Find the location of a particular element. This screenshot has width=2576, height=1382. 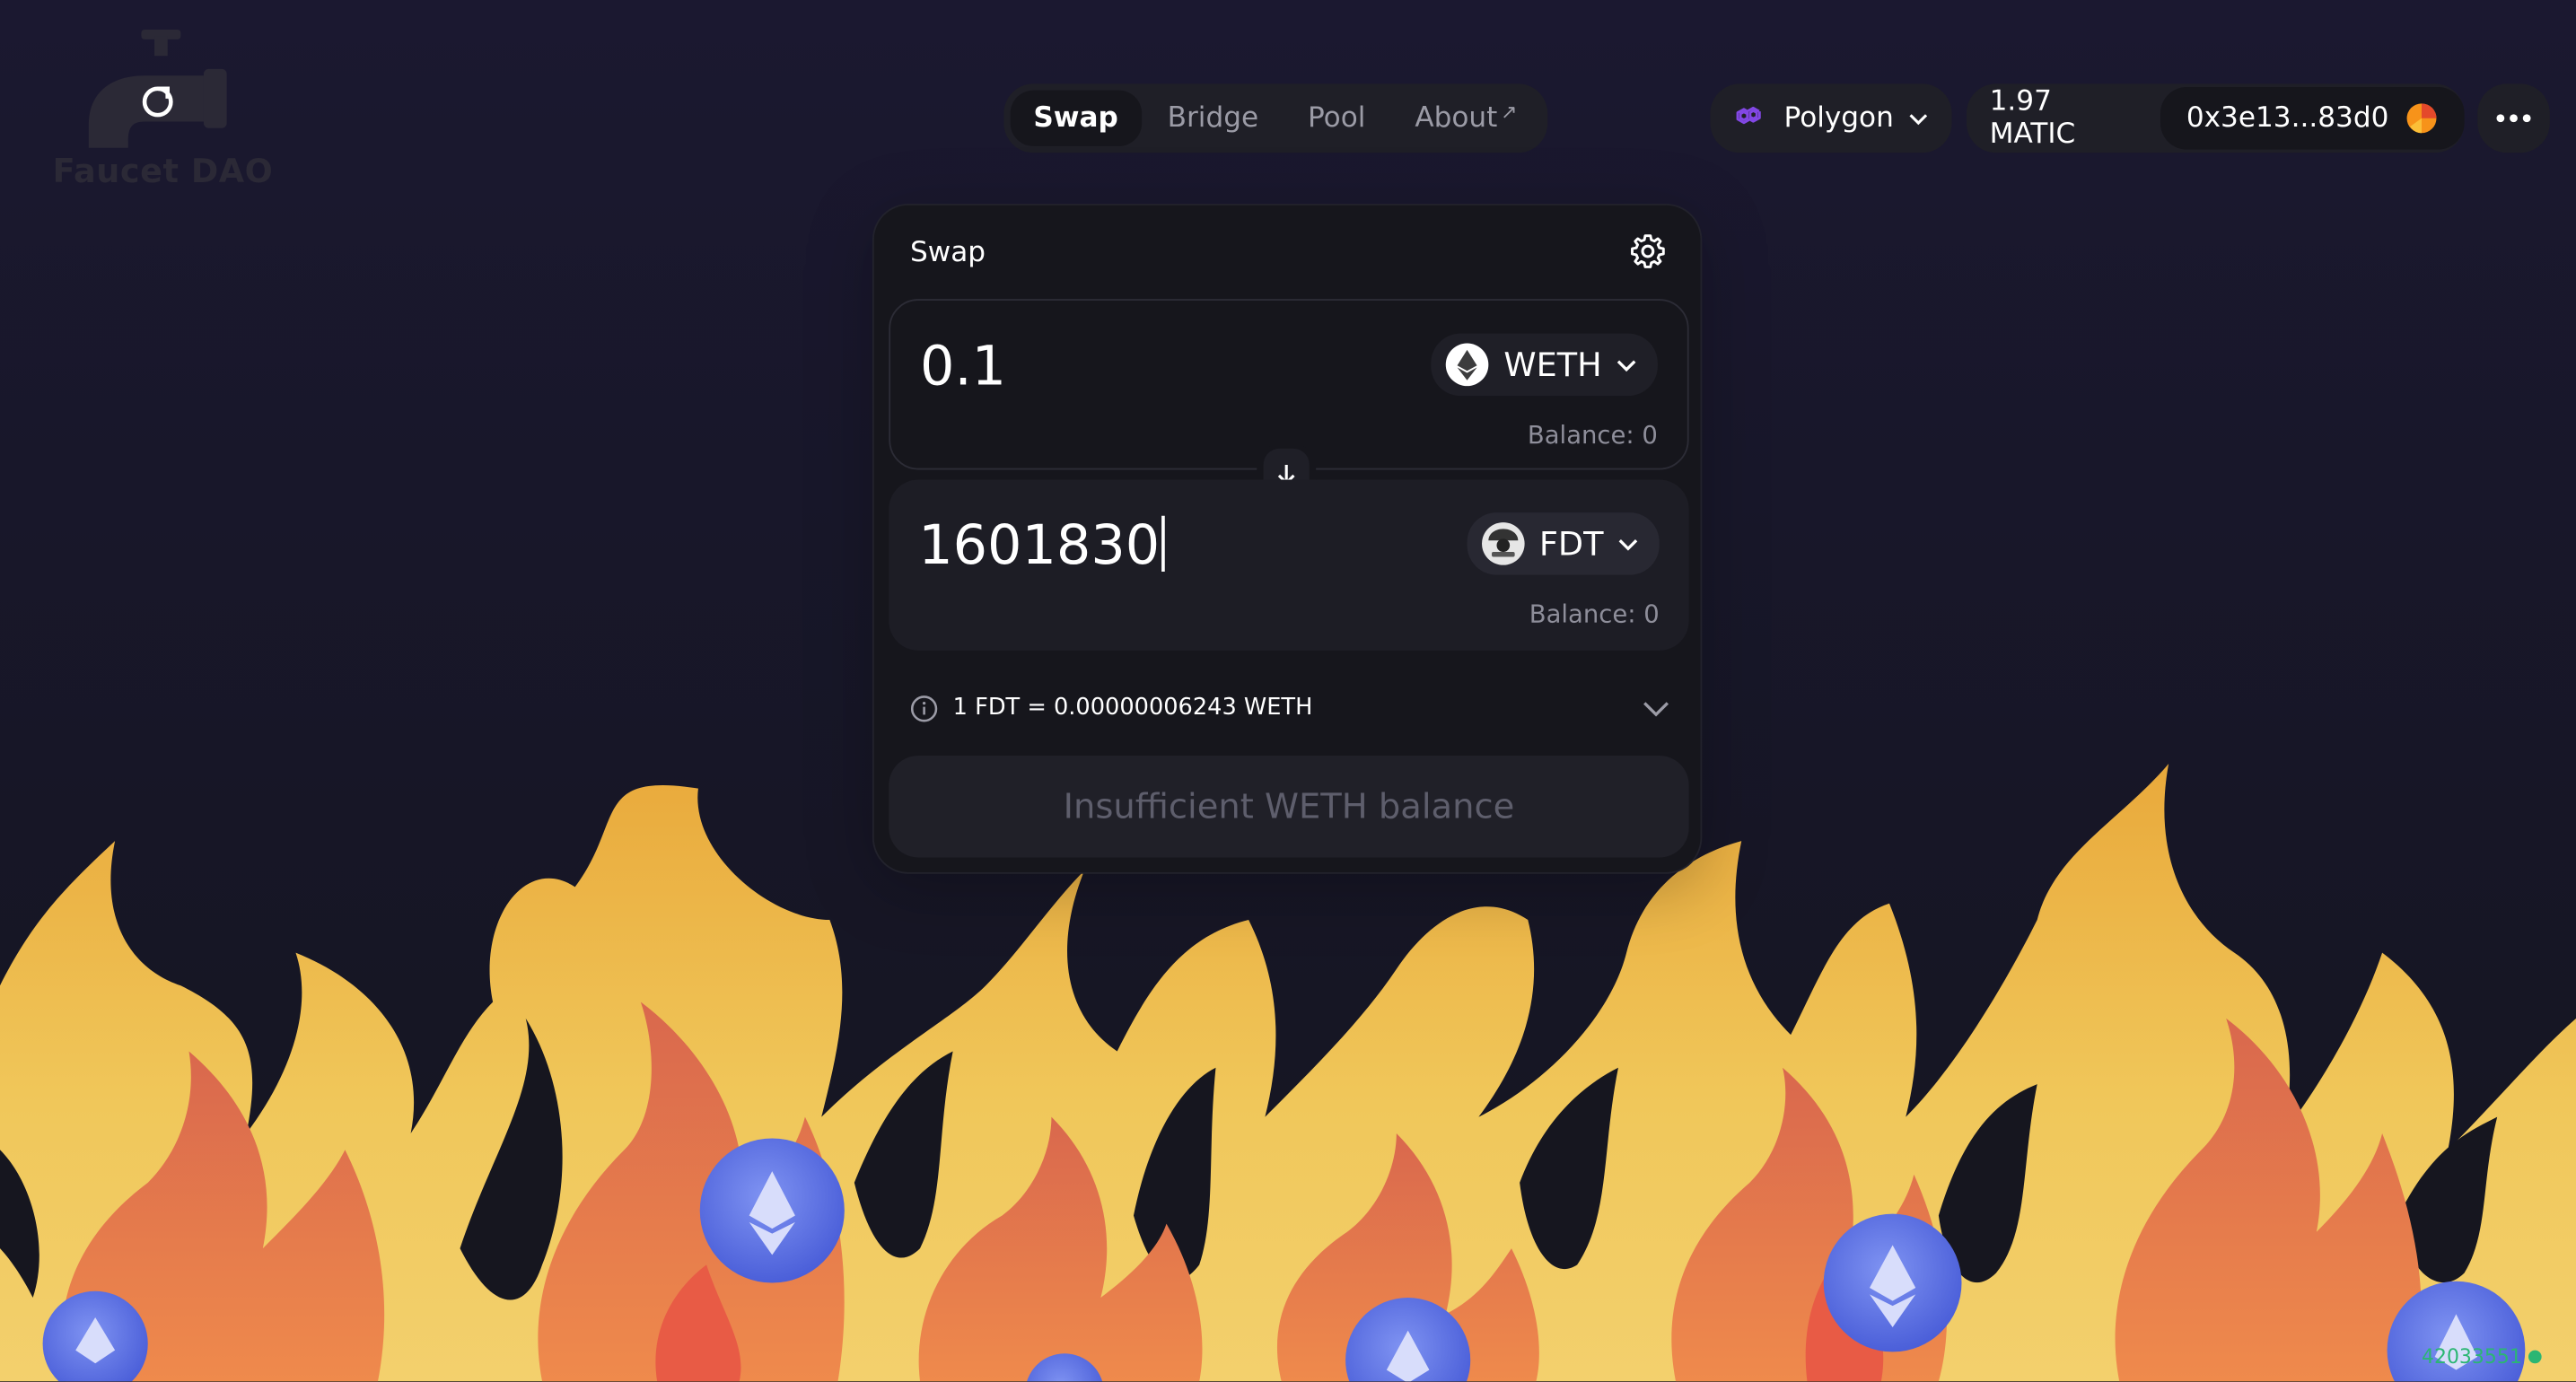

wallet-address: 0x3e13...83d0 is located at coordinates (2287, 118).